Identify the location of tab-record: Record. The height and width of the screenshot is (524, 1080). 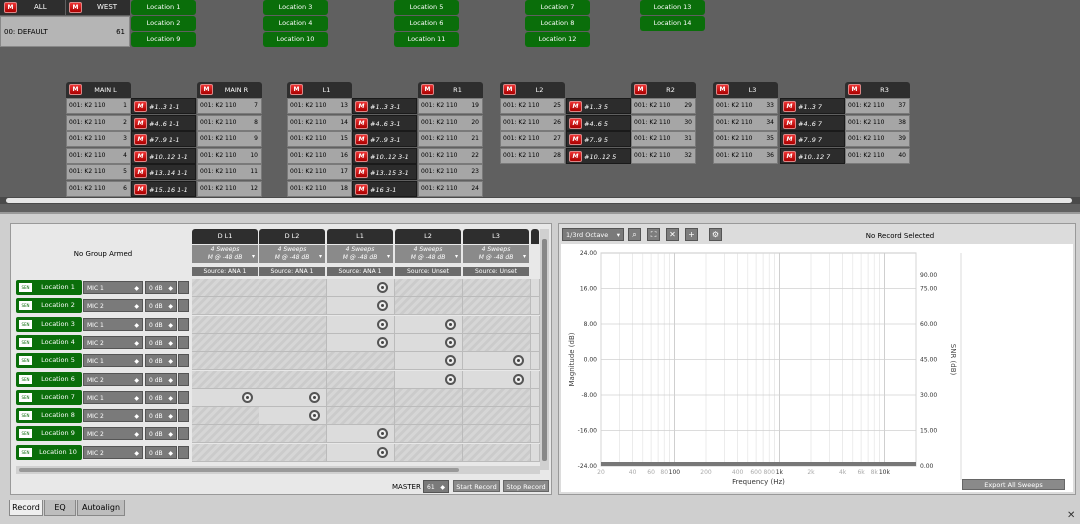
(26, 508).